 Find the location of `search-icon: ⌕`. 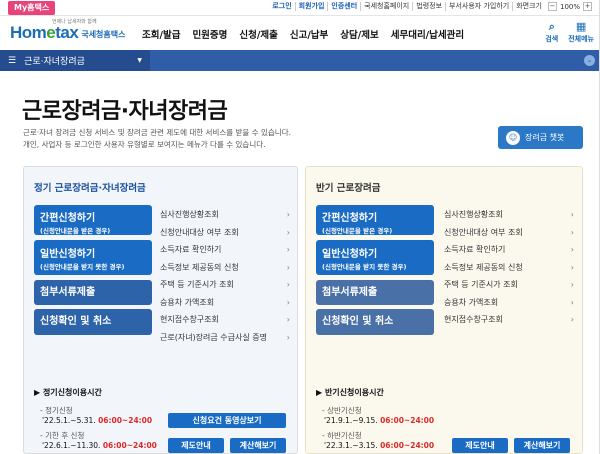

search-icon: ⌕ is located at coordinates (551, 26).